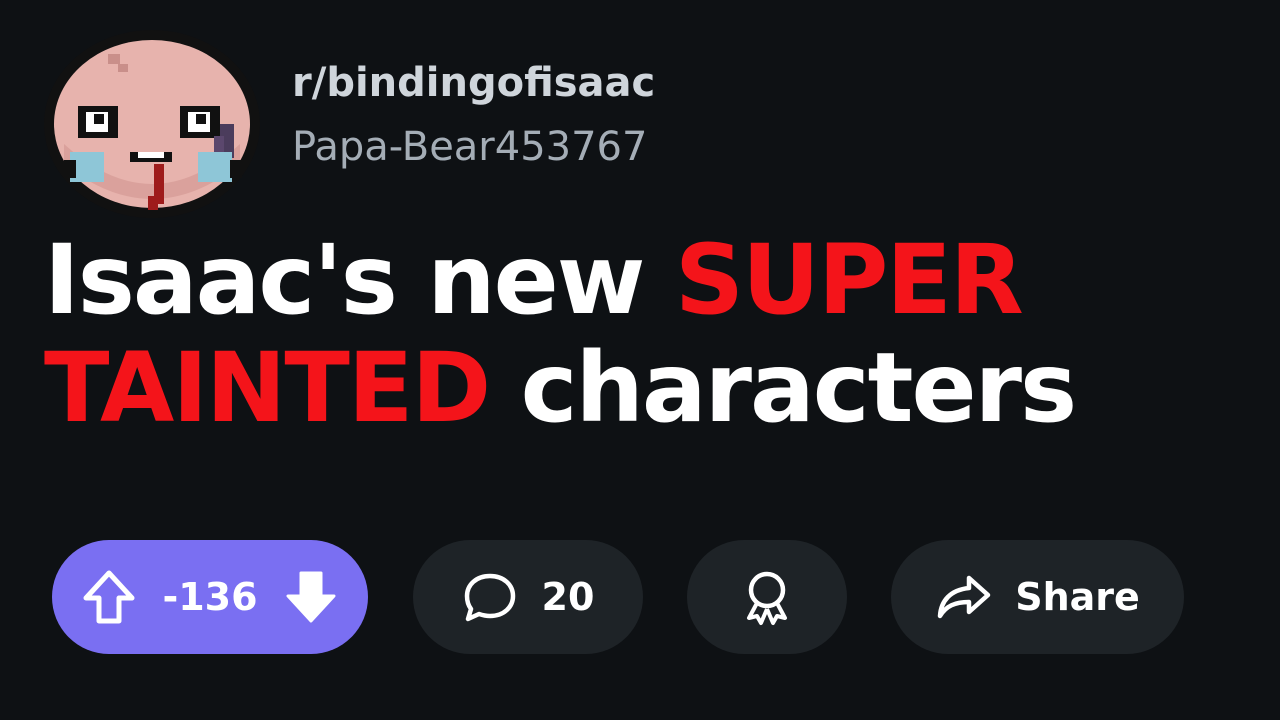 Image resolution: width=1280 pixels, height=720 pixels. Describe the element at coordinates (783, 388) in the screenshot. I see `title-text-white: characters` at that location.